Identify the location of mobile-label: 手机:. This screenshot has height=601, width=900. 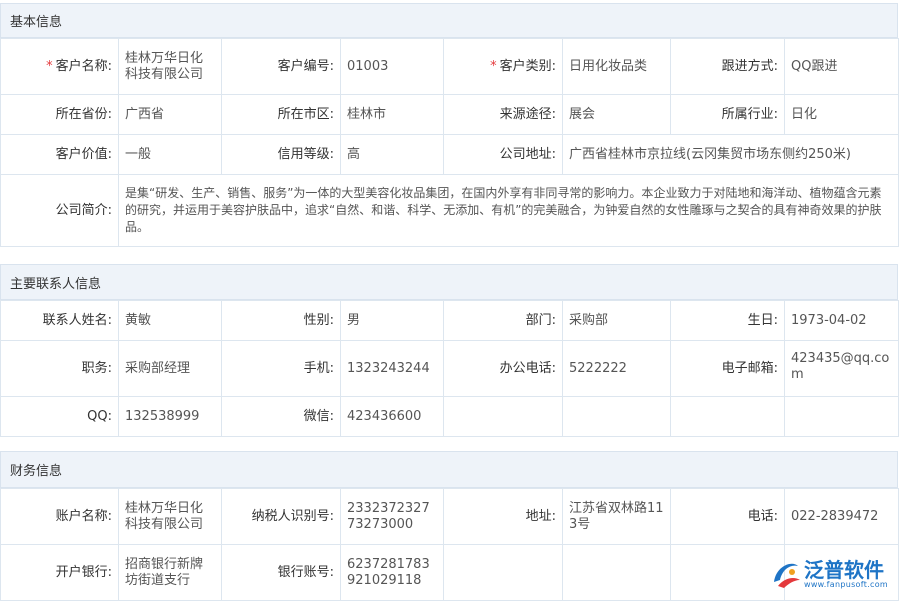
(281, 369).